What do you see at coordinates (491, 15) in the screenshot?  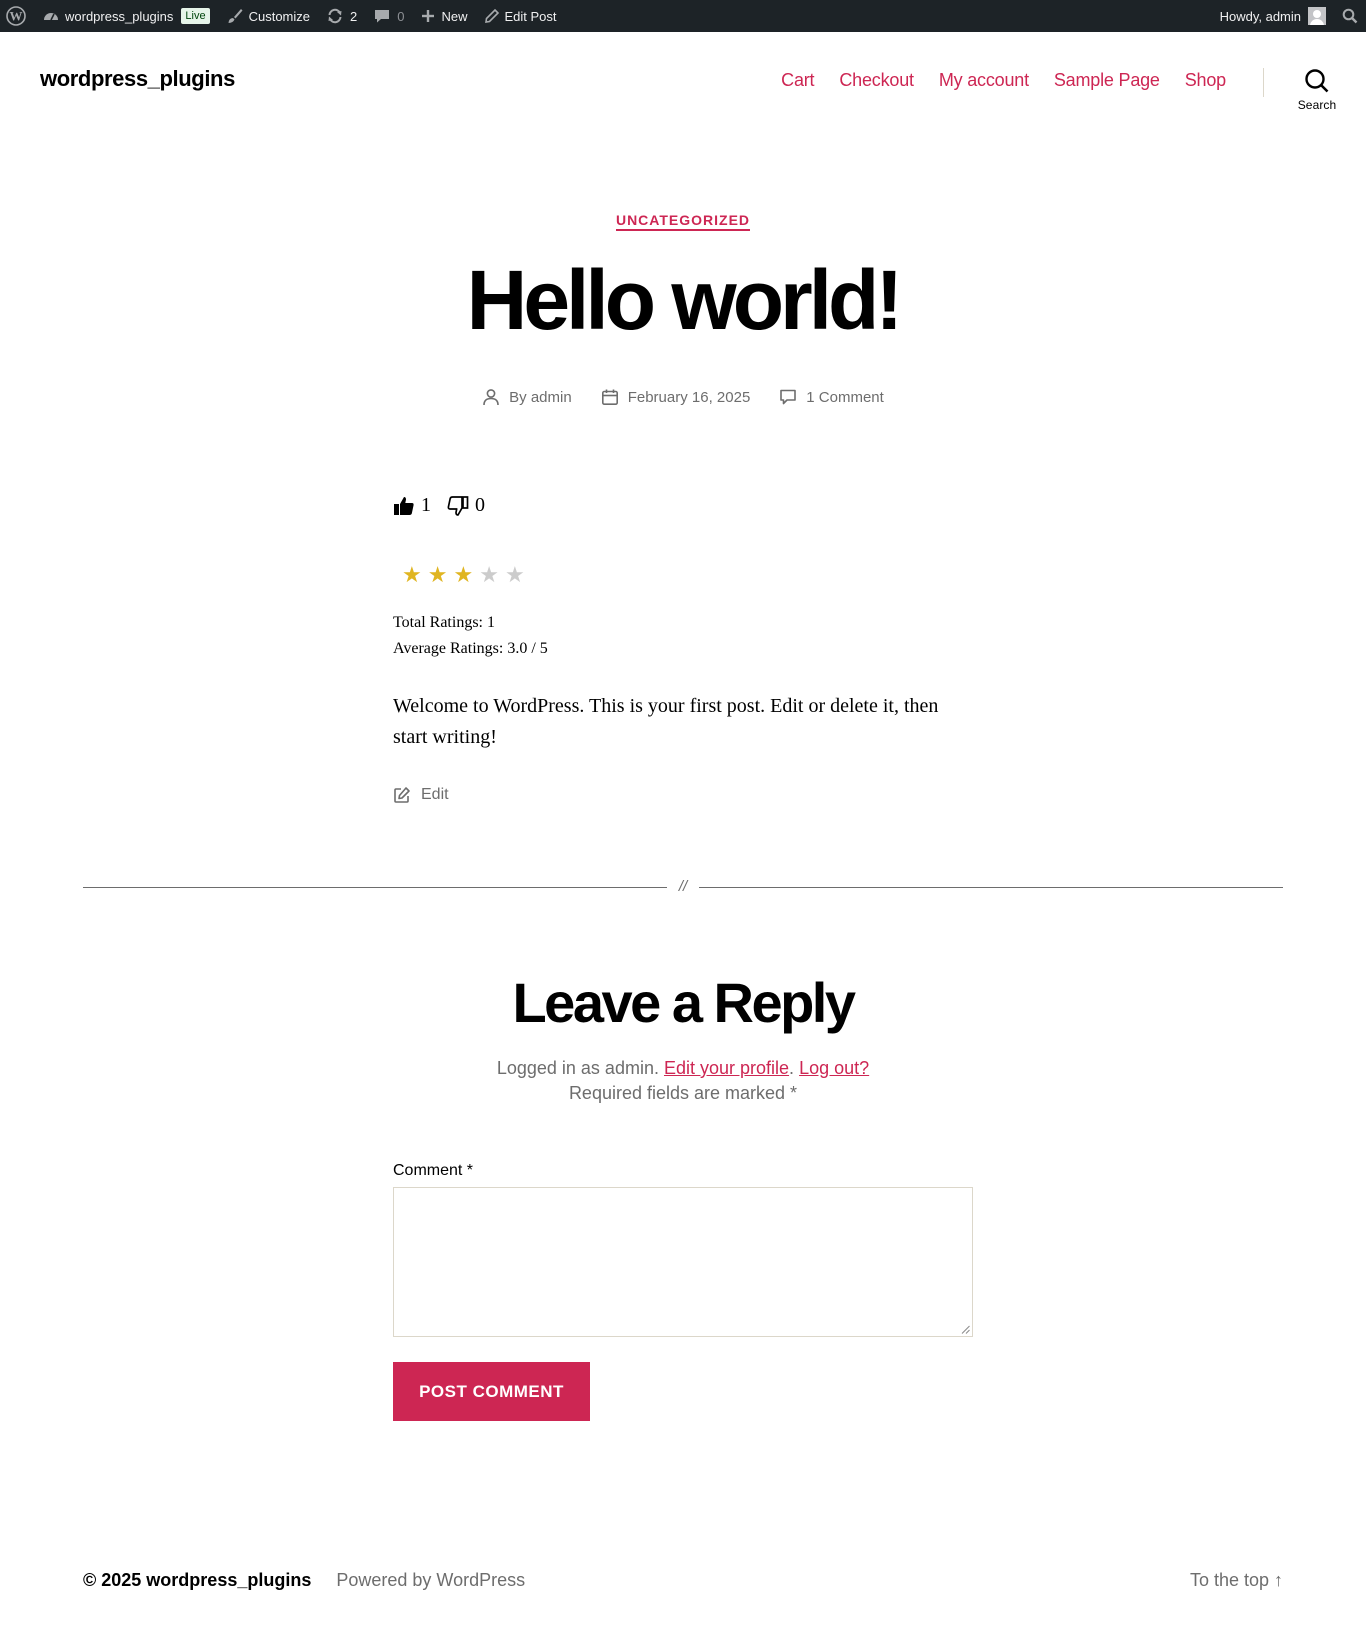 I see `pencil-icon` at bounding box center [491, 15].